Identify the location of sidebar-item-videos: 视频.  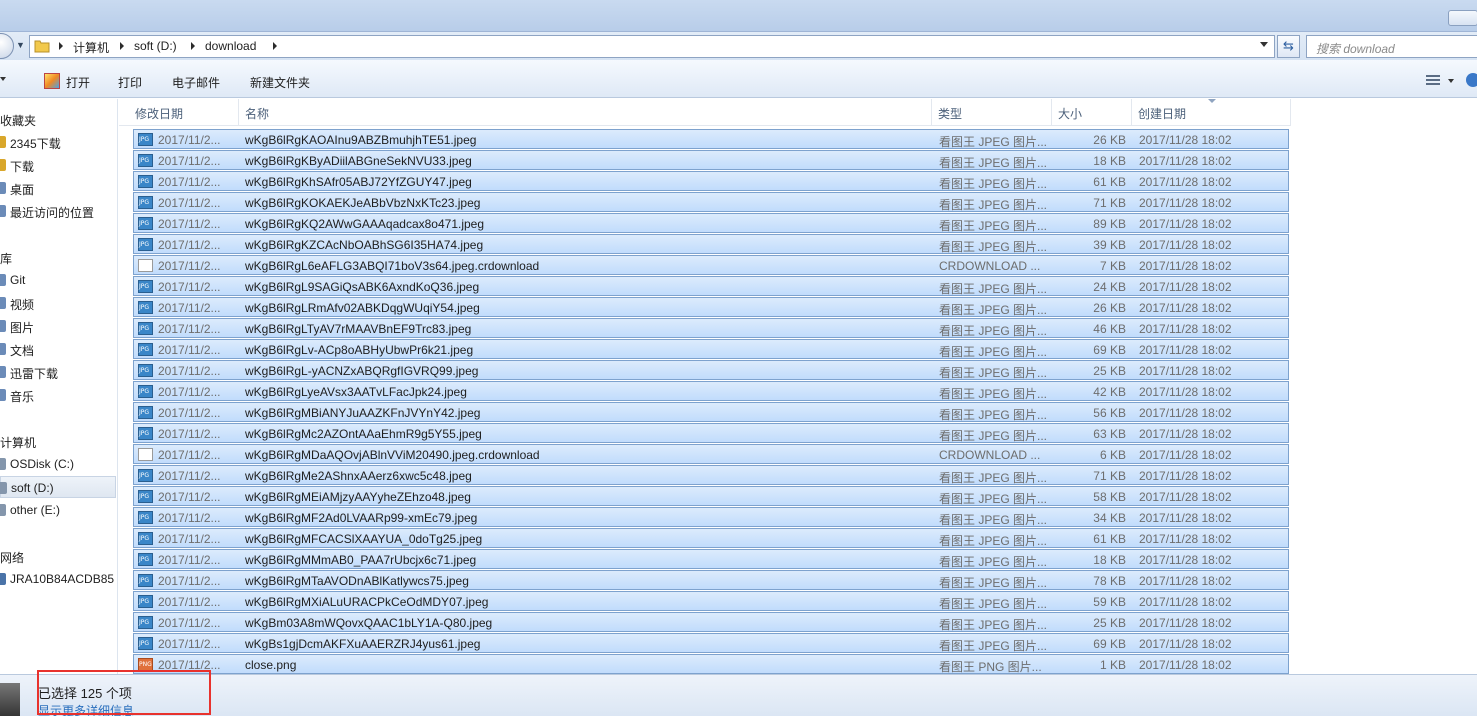
(58, 303).